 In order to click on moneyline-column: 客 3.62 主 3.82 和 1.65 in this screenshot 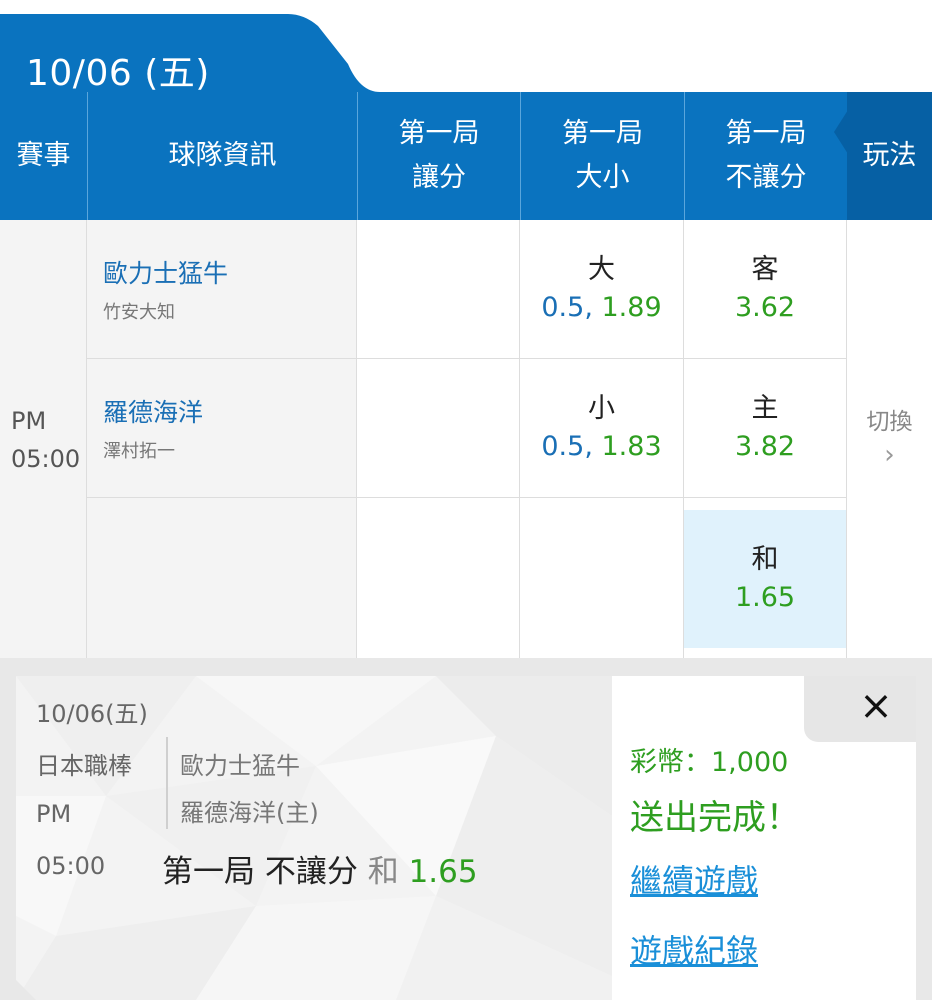, I will do `click(765, 440)`.